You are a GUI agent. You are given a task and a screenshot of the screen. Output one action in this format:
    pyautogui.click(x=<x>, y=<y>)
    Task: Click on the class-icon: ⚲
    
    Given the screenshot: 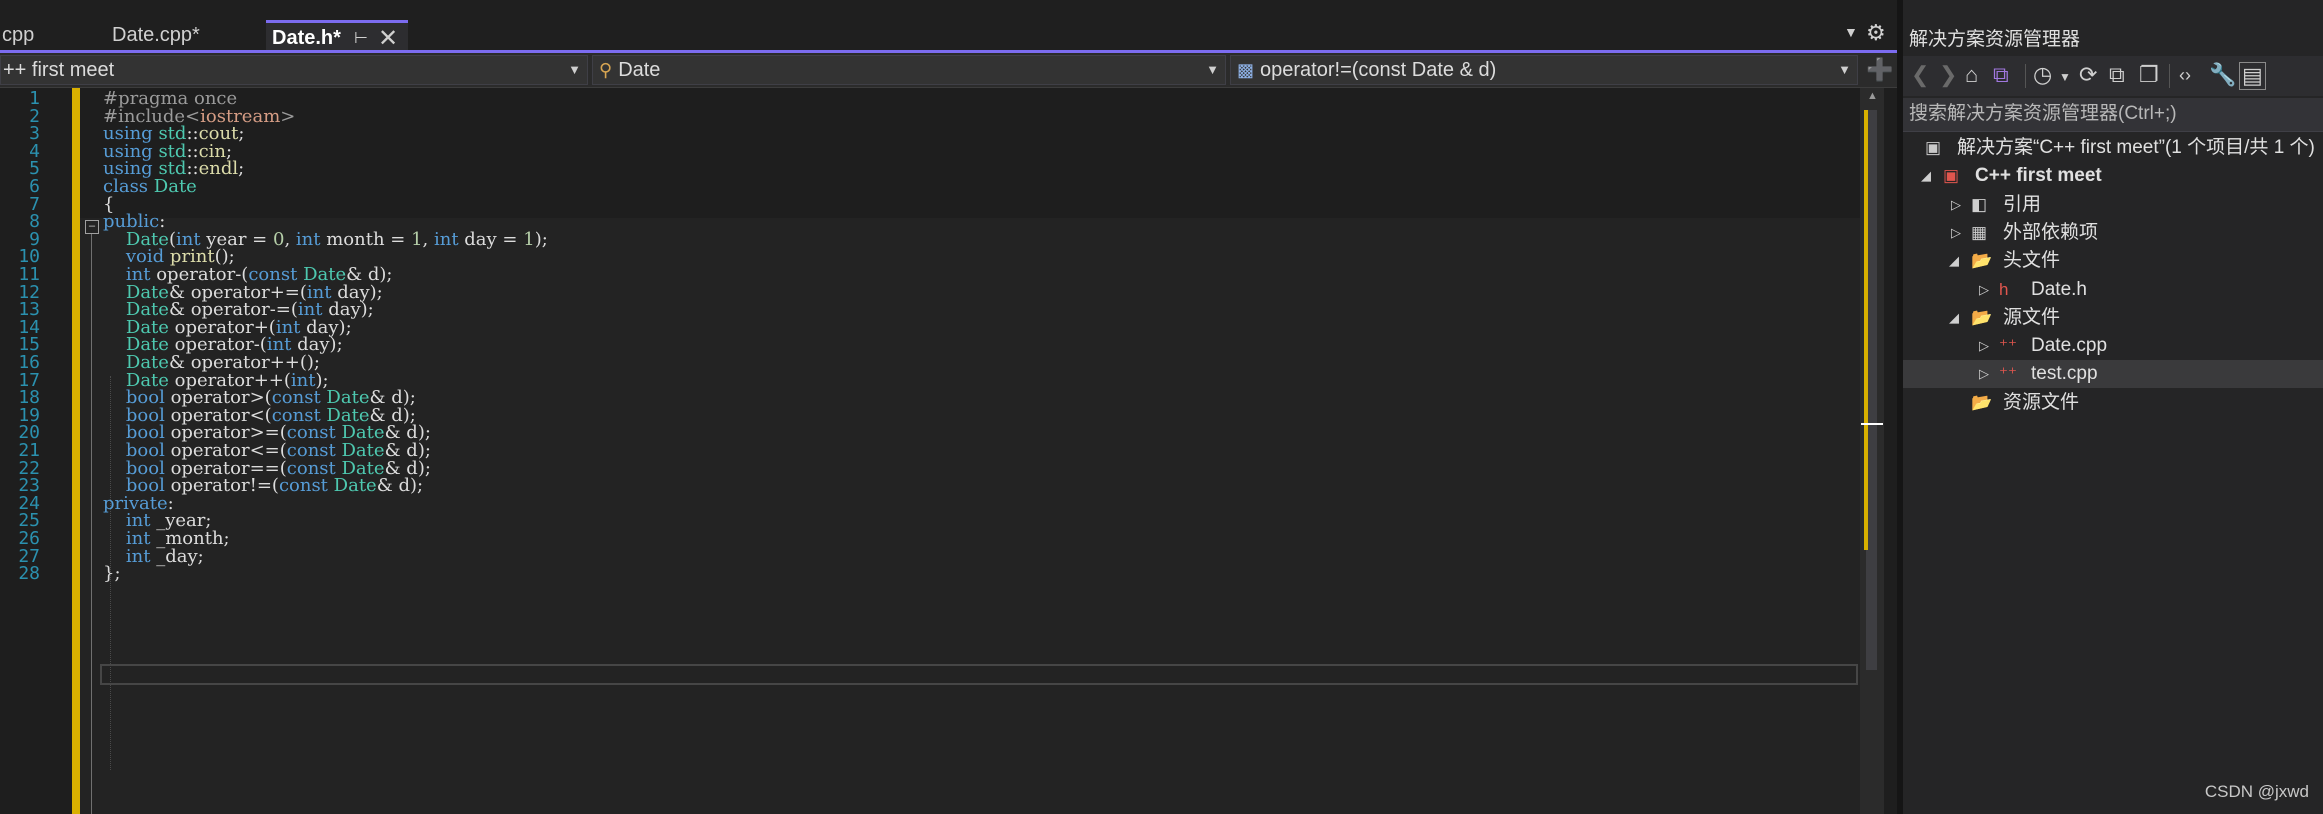 What is the action you would take?
    pyautogui.click(x=606, y=70)
    